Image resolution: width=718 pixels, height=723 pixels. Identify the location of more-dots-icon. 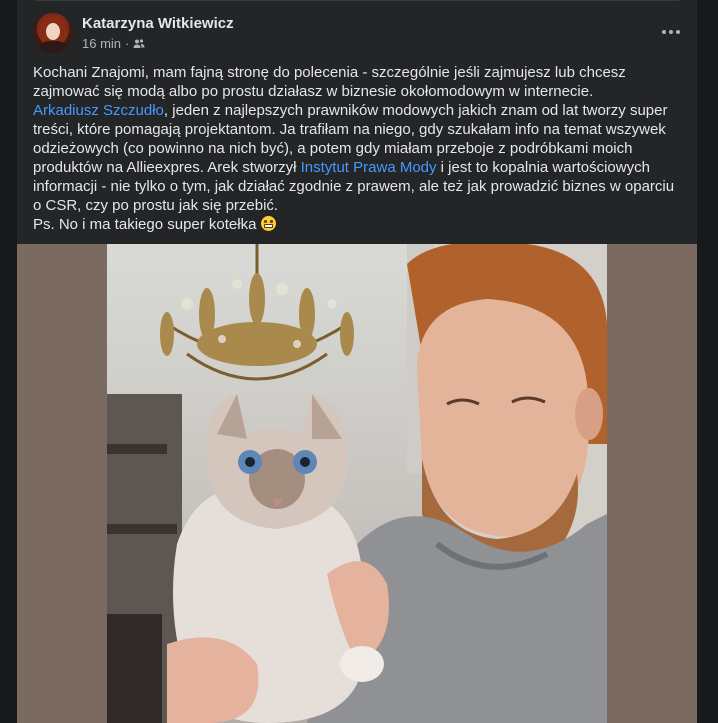
(671, 32).